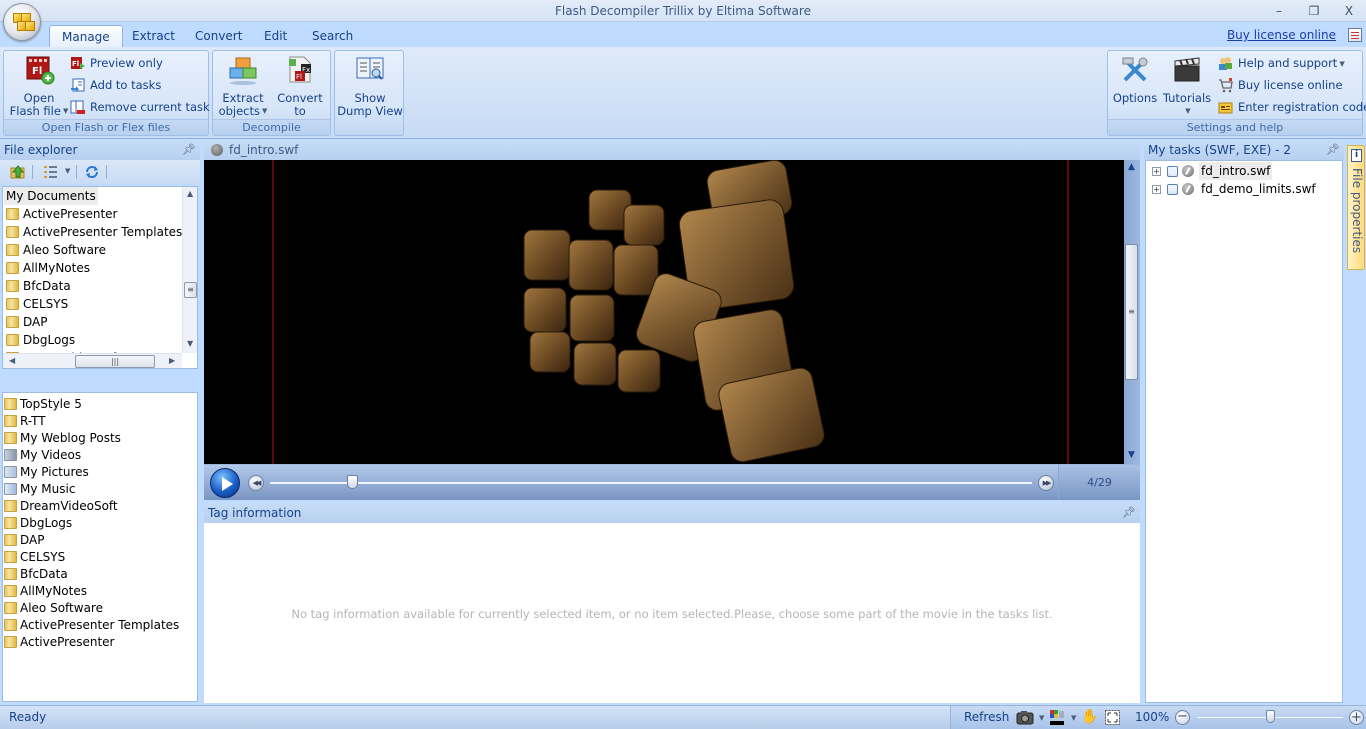 This screenshot has width=1366, height=729. Describe the element at coordinates (32, 540) in the screenshot. I see `list-item-label: DAP` at that location.